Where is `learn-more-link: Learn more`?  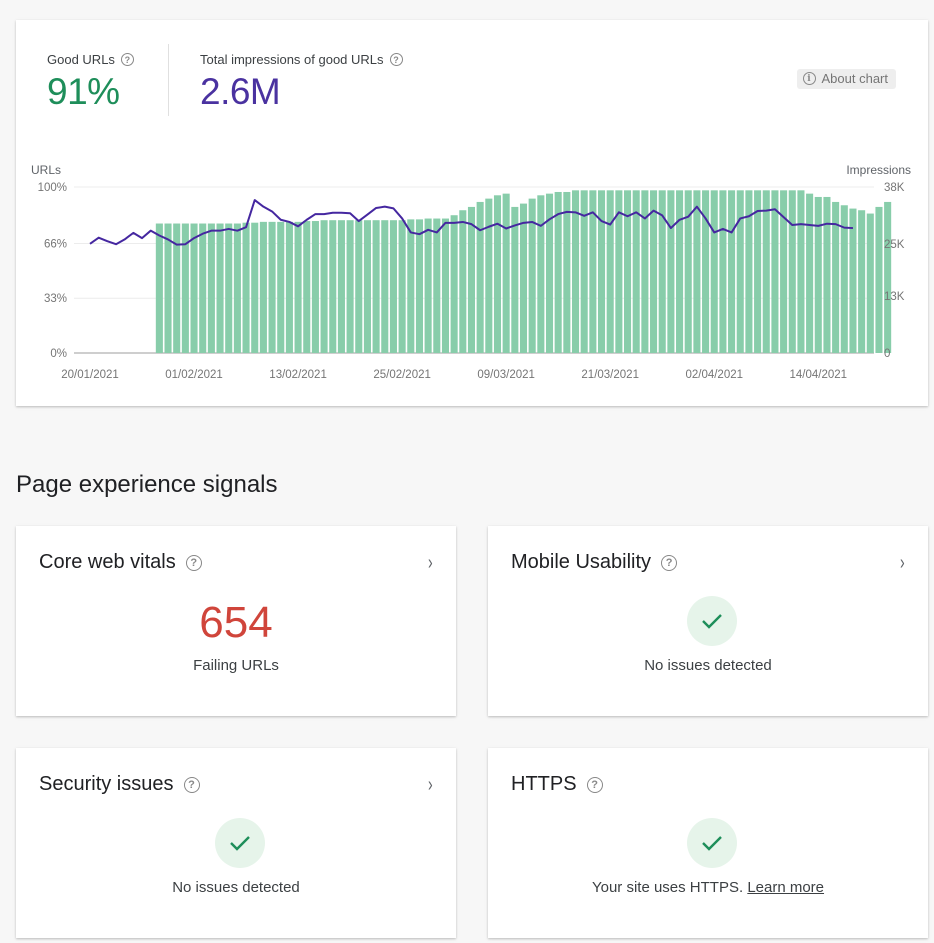 learn-more-link: Learn more is located at coordinates (785, 887).